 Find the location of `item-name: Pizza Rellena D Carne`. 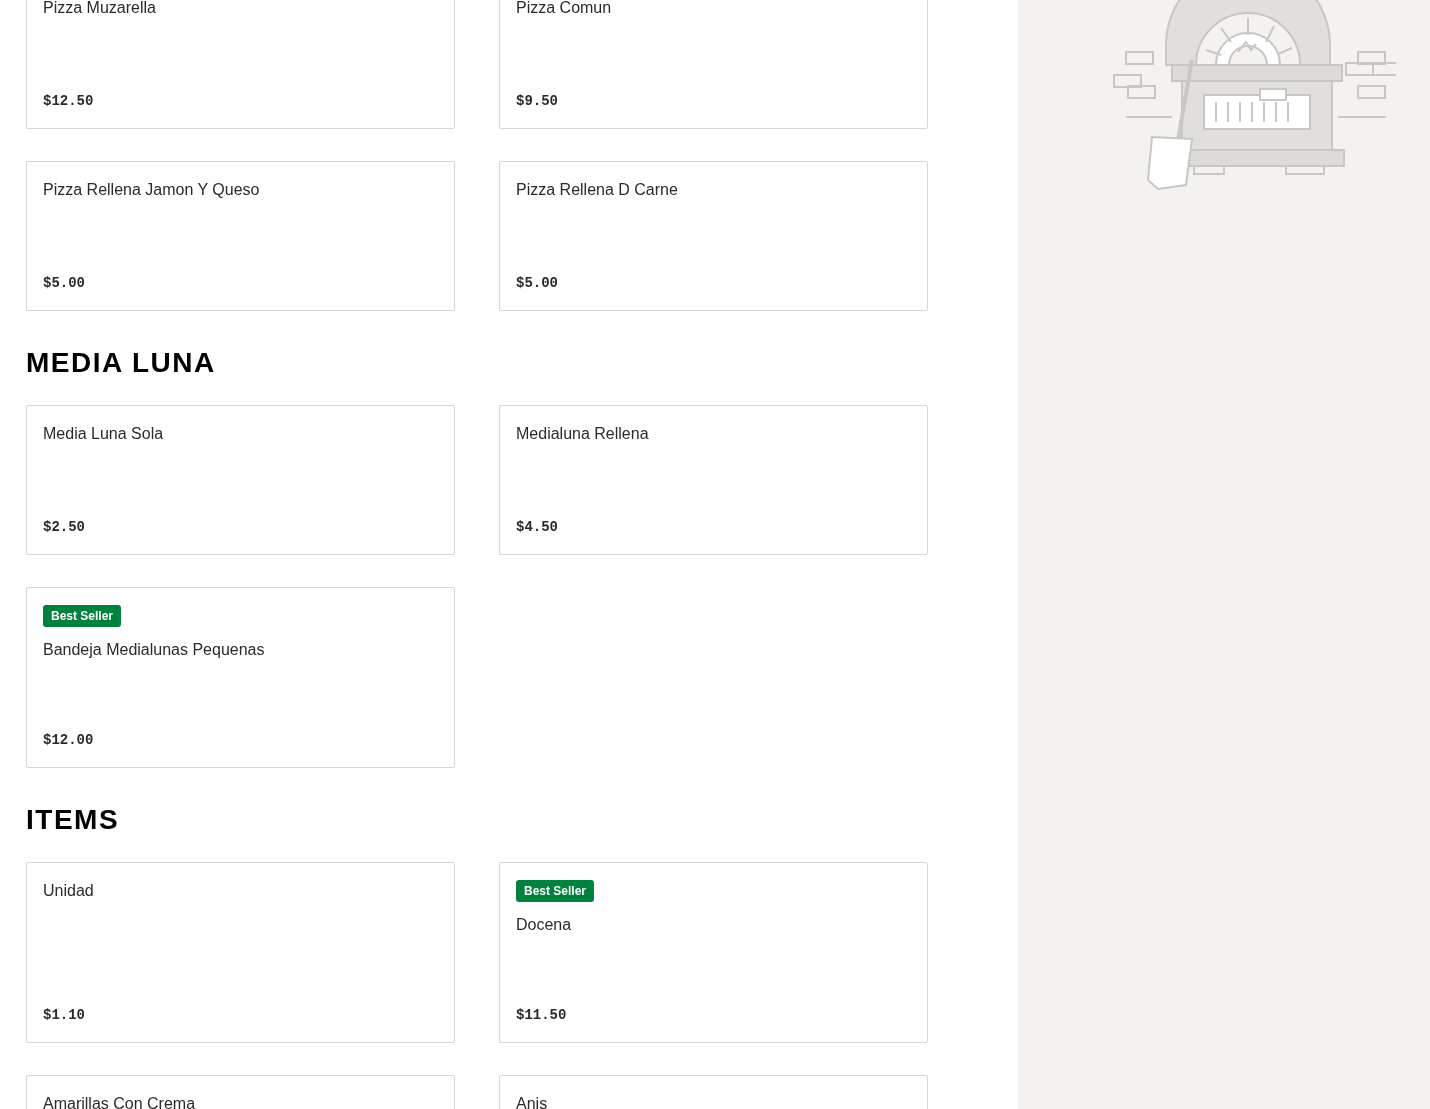

item-name: Pizza Rellena D Carne is located at coordinates (597, 190).